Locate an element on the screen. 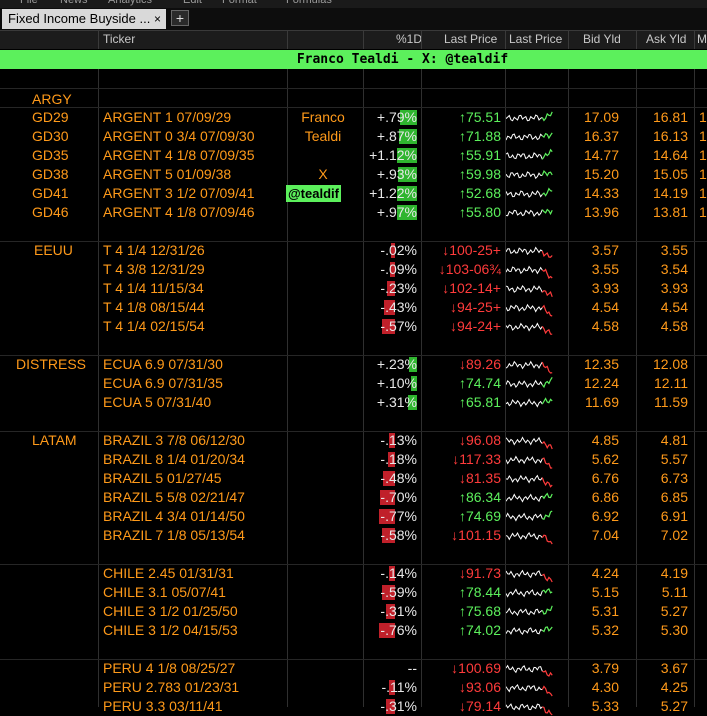  bid-yield: 6.76 is located at coordinates (605, 478).